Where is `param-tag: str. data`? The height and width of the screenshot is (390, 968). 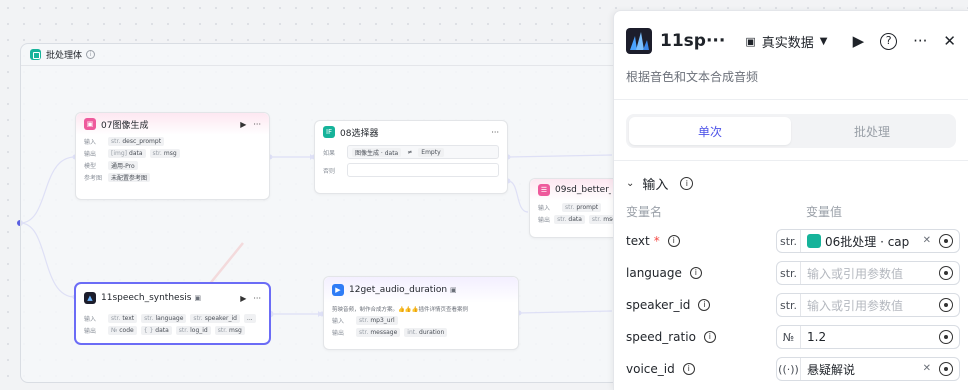
param-tag: str. data is located at coordinates (569, 219).